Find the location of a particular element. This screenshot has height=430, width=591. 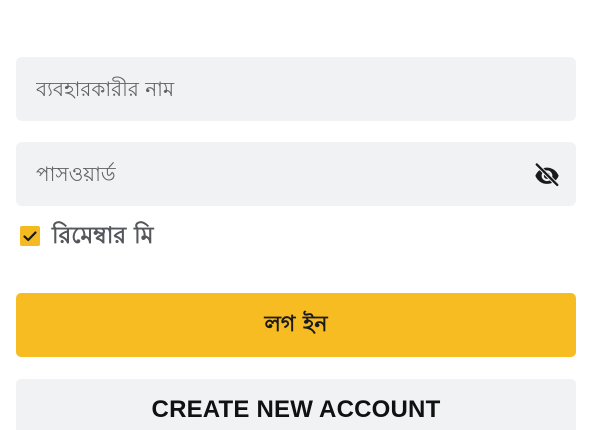

create-account-button-label: CREATE NEW ACCOUNT is located at coordinates (296, 409).